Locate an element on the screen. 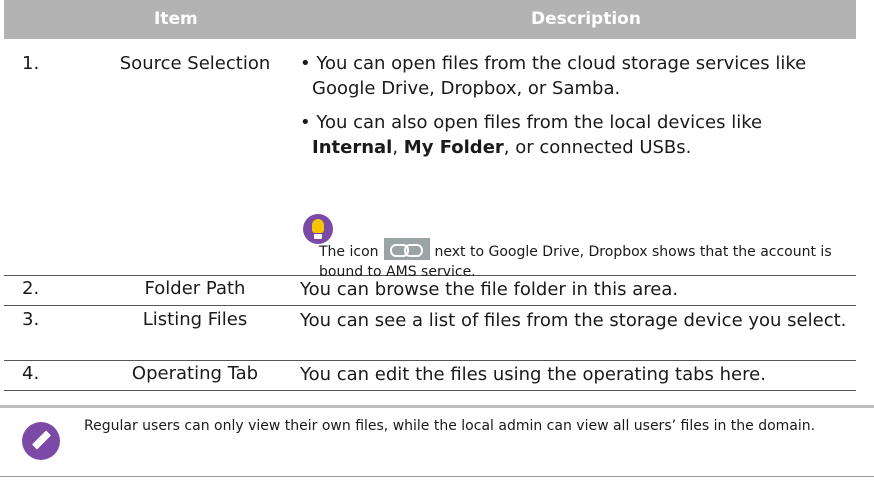 The width and height of the screenshot is (874, 483). bulb-shape is located at coordinates (318, 226).